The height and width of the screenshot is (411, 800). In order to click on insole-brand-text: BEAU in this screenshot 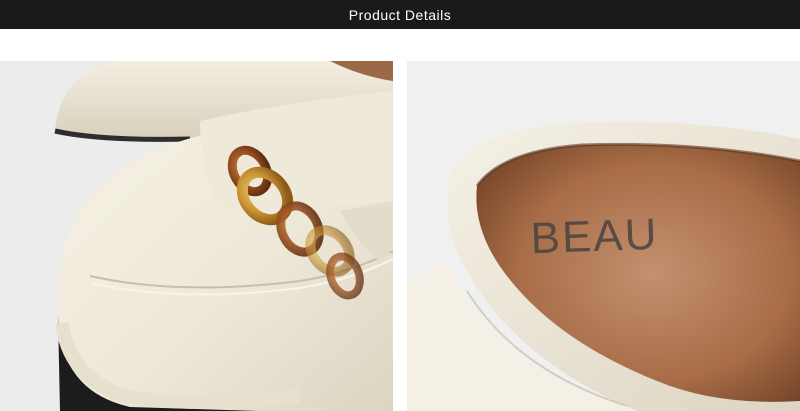, I will do `click(594, 236)`.